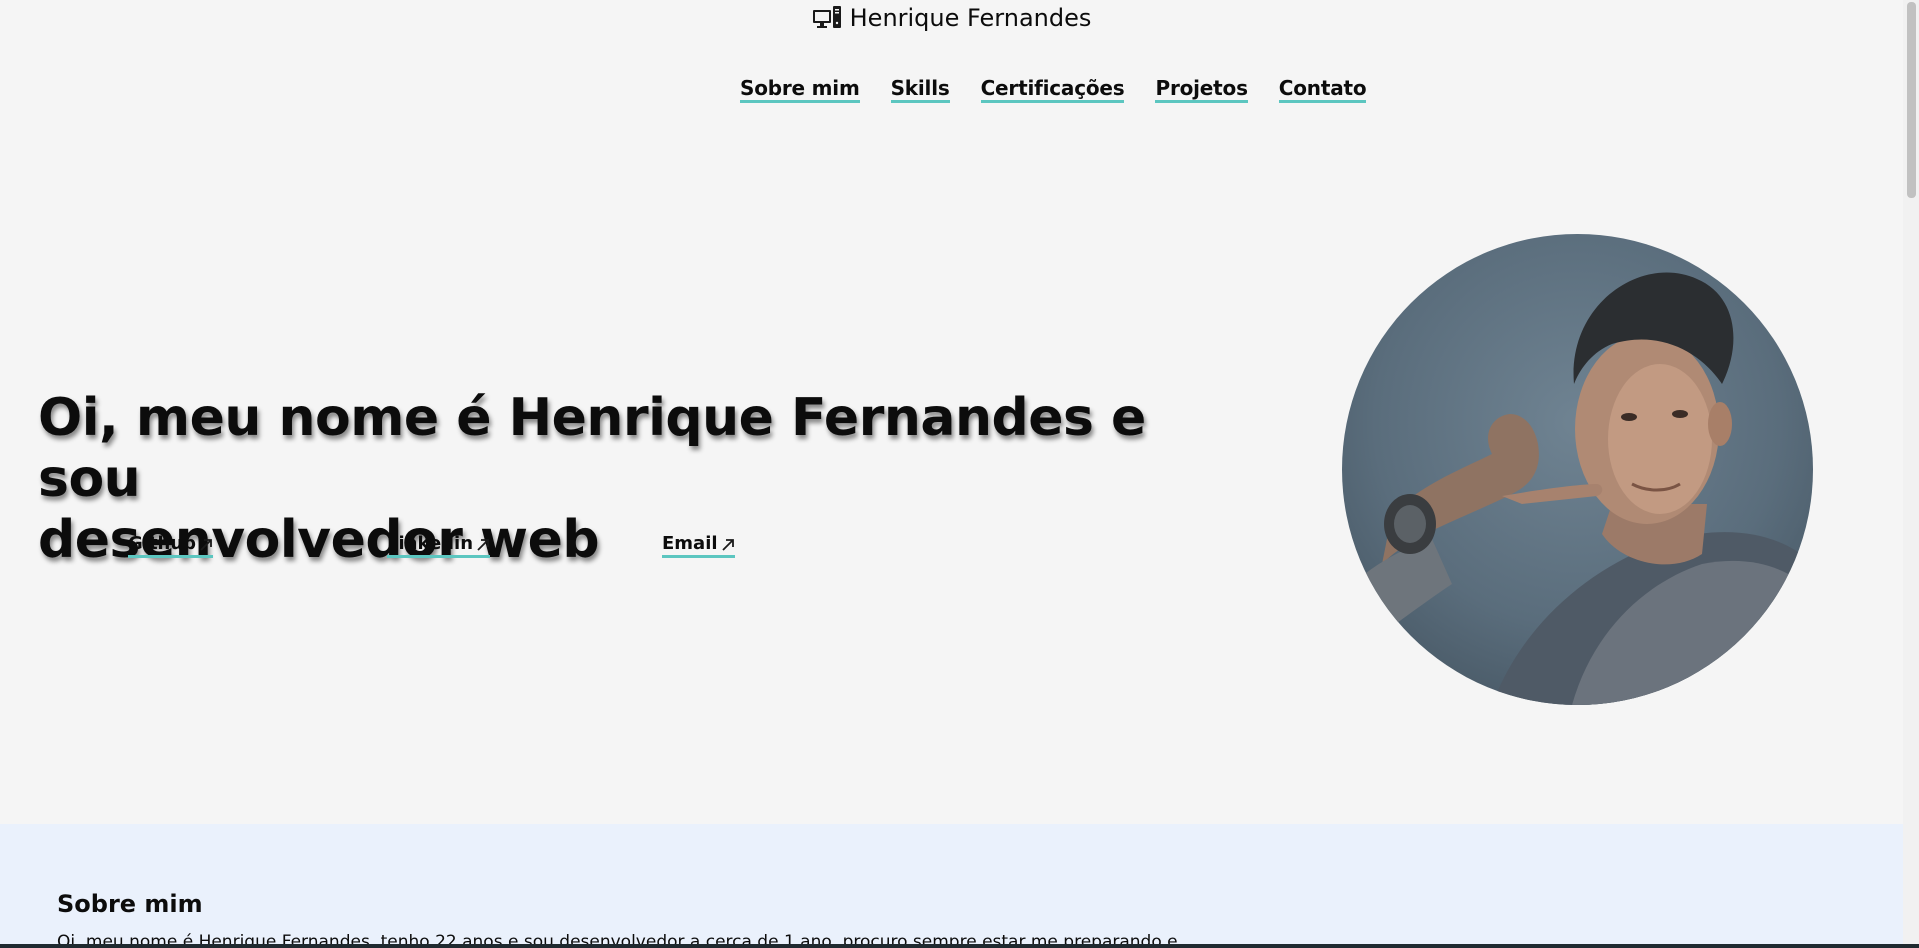  I want to click on taskbar-edge, so click(959, 946).